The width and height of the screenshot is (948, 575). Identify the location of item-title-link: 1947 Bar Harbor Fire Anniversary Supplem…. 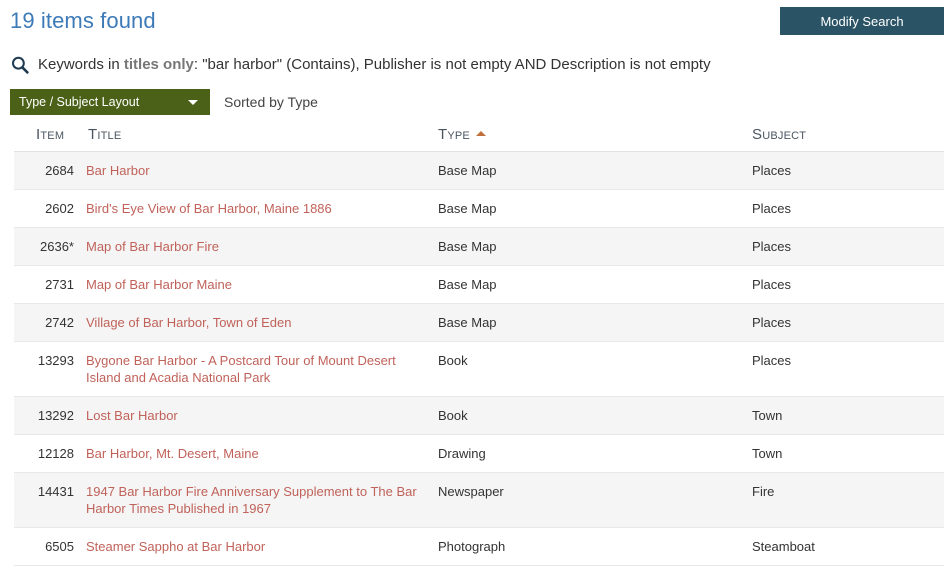
(251, 500).